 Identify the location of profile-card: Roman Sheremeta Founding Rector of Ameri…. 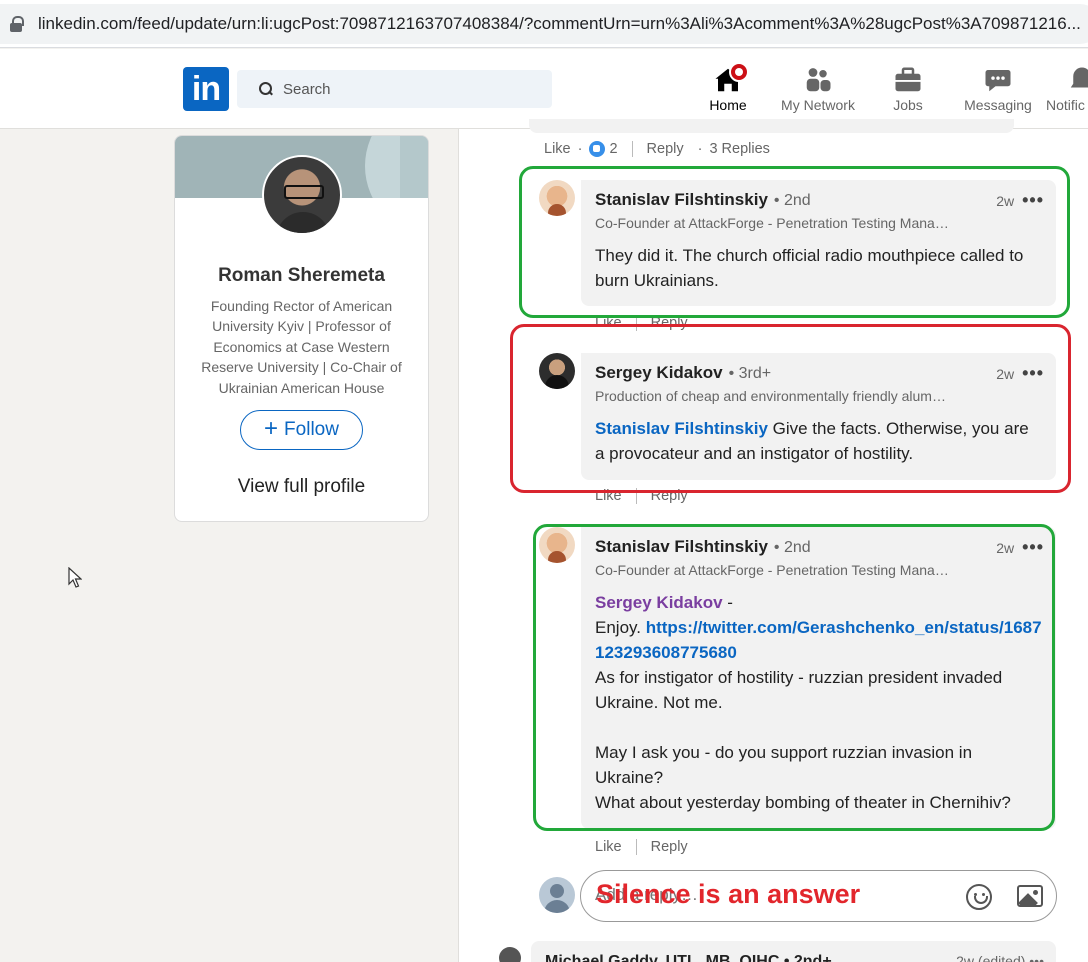
(301, 328).